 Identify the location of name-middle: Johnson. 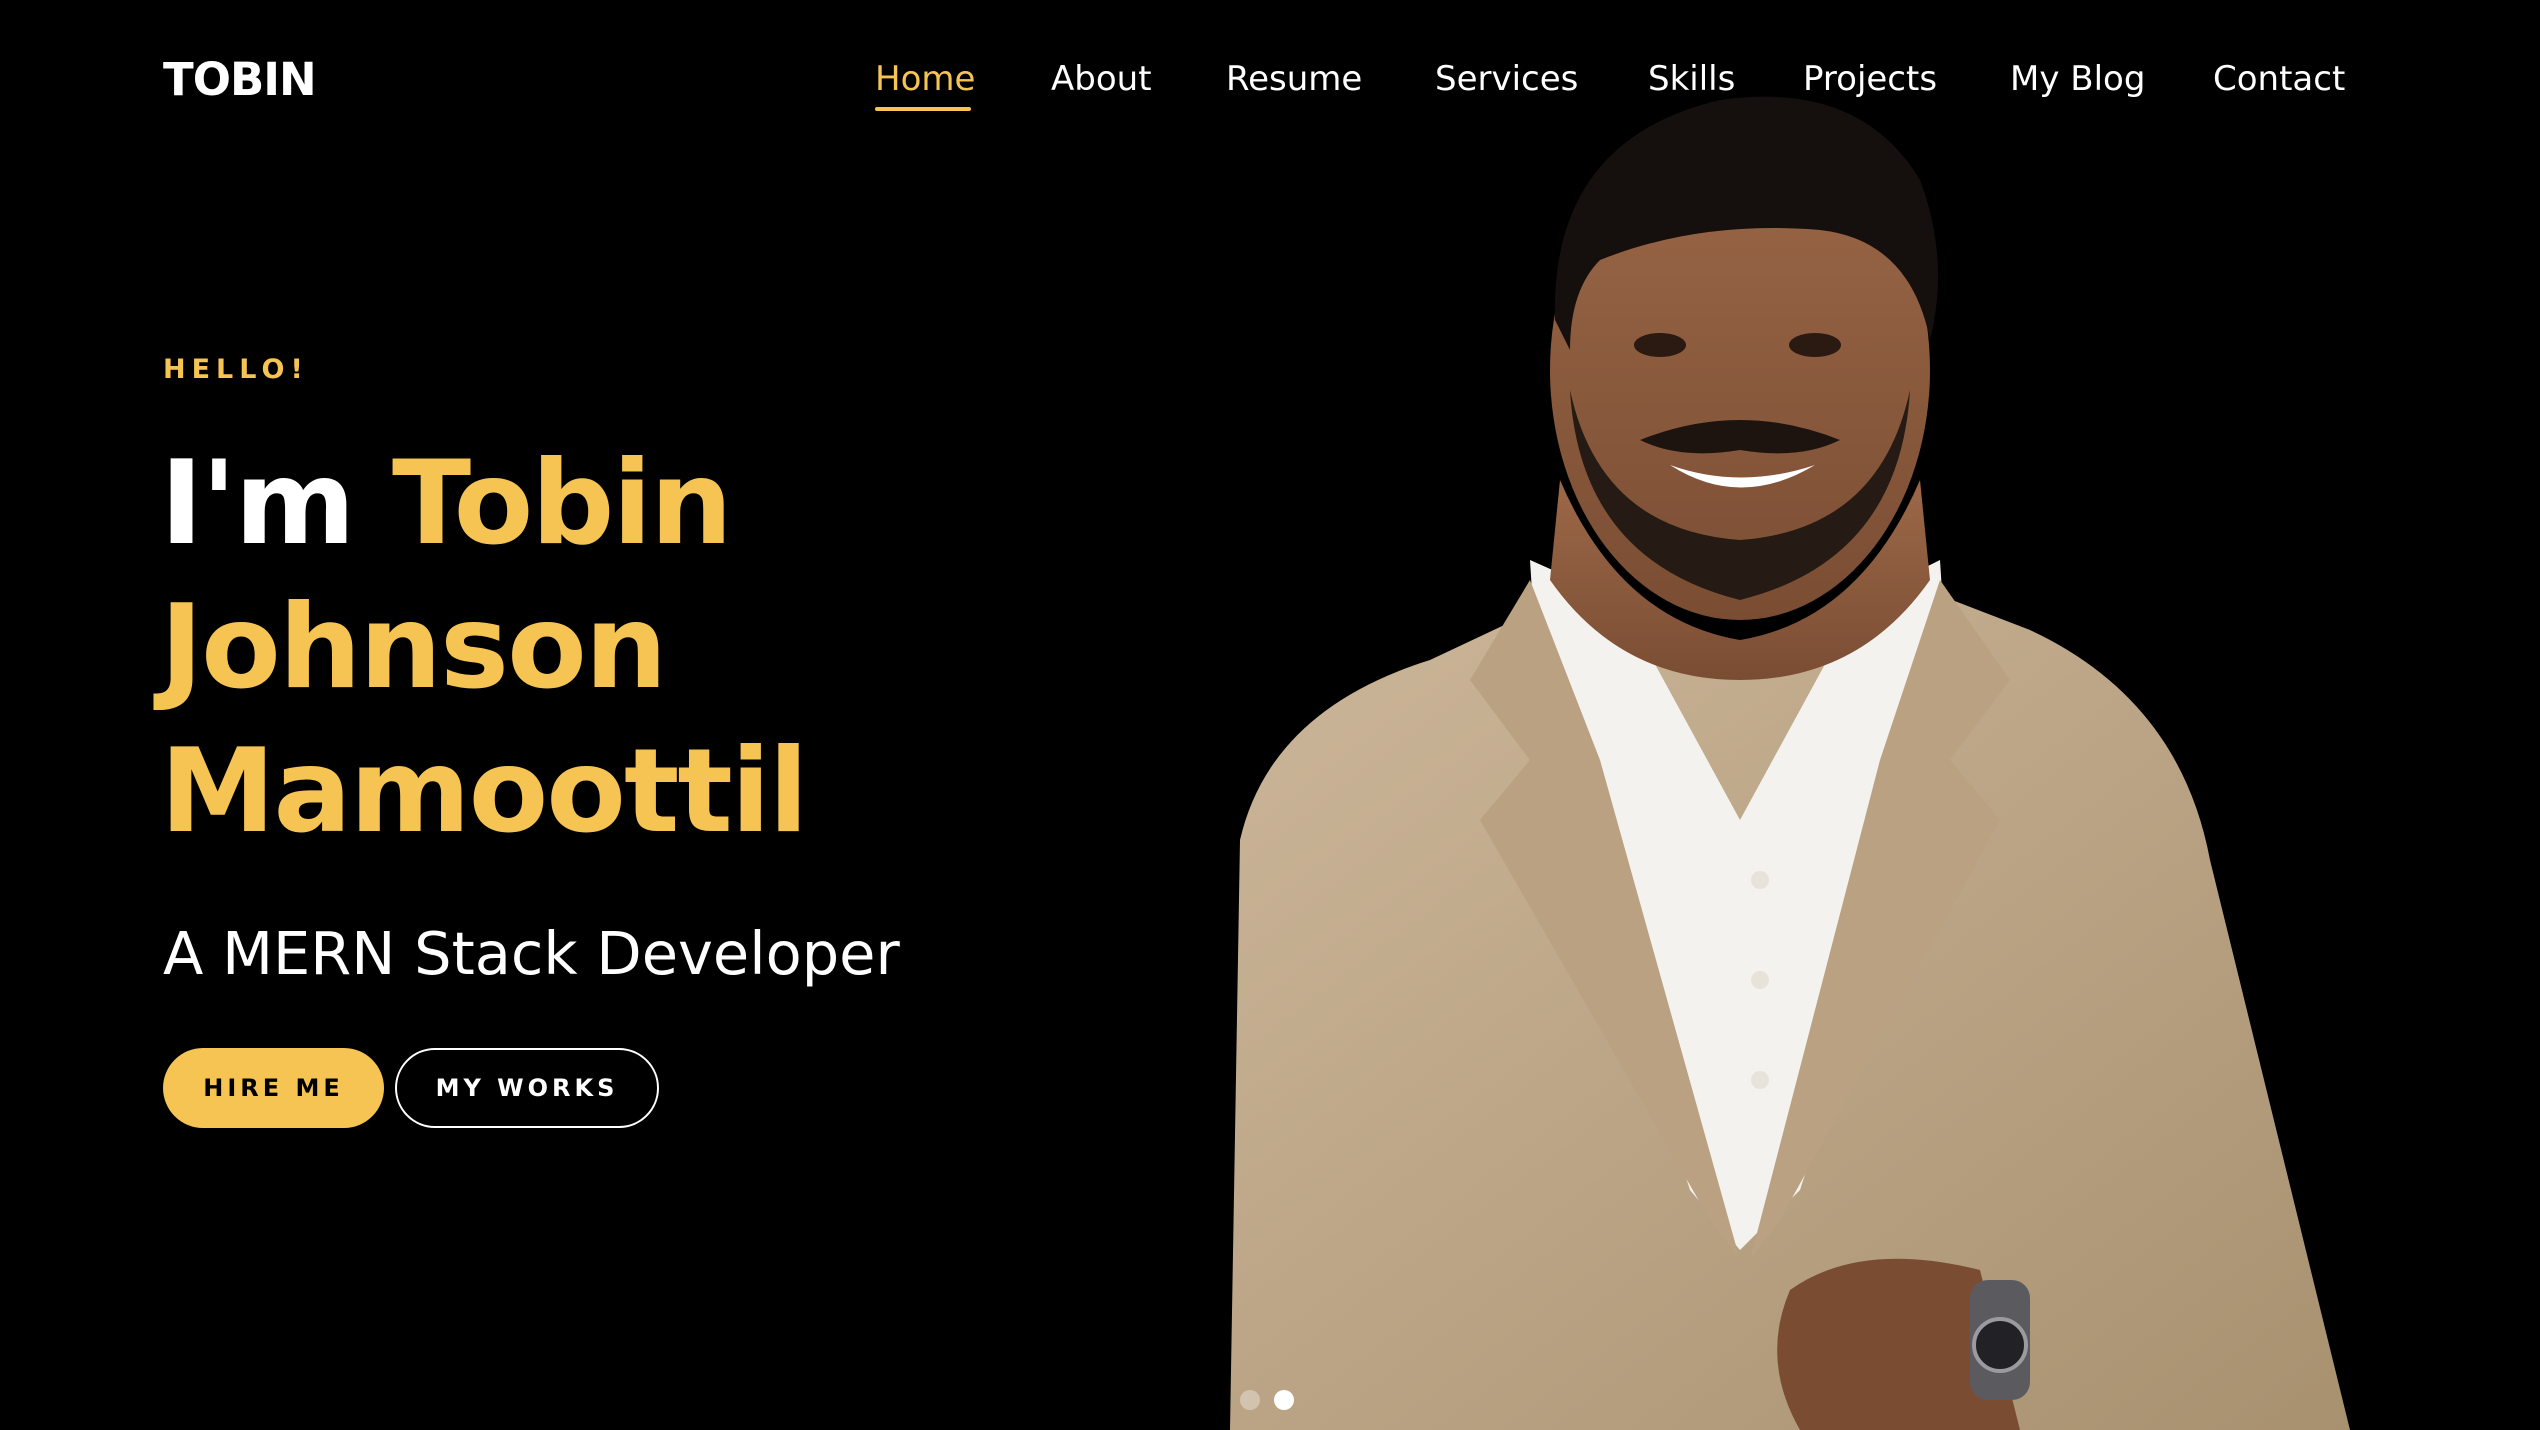
(413, 647).